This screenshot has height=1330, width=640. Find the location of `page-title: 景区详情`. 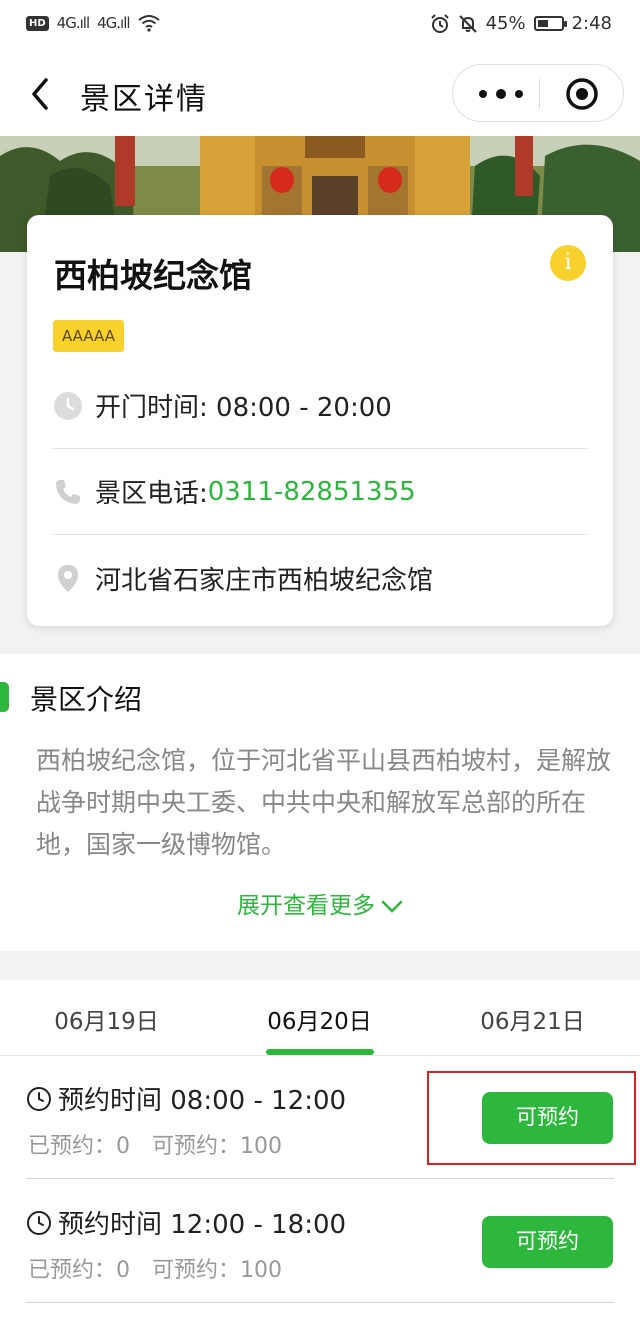

page-title: 景区详情 is located at coordinates (144, 99).